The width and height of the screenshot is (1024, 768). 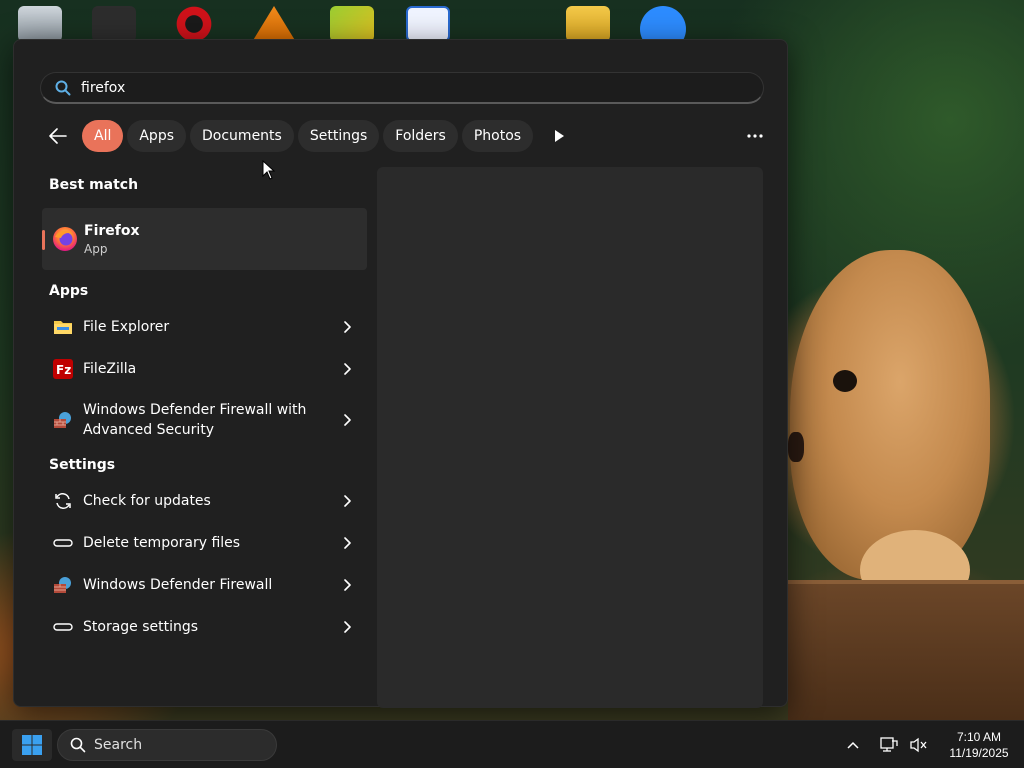 What do you see at coordinates (979, 753) in the screenshot?
I see `clock-date: 11/19/2025` at bounding box center [979, 753].